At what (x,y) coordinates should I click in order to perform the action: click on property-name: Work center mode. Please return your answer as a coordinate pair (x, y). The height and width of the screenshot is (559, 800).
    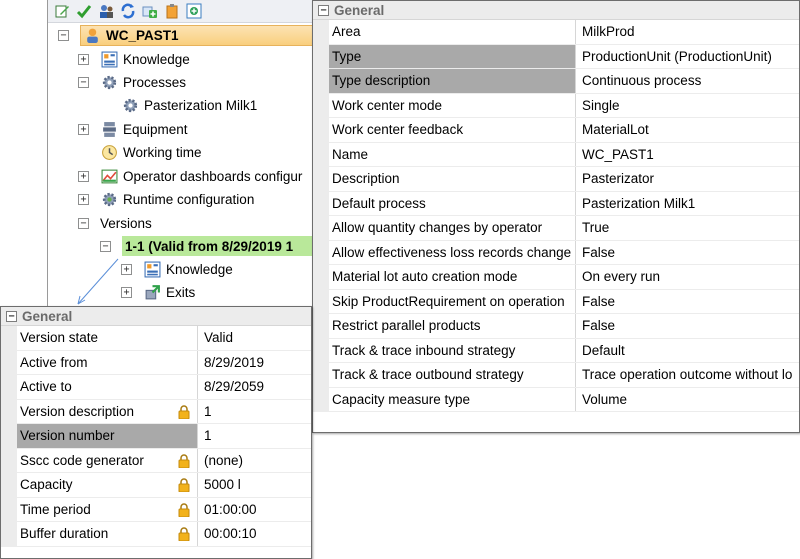
    Looking at the image, I should click on (452, 105).